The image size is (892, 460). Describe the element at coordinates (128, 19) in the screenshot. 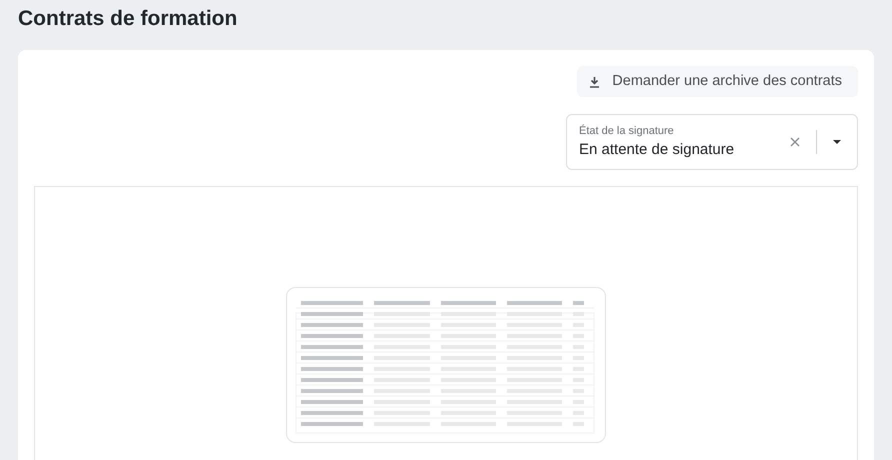

I see `page-title: Contrats de formation` at that location.